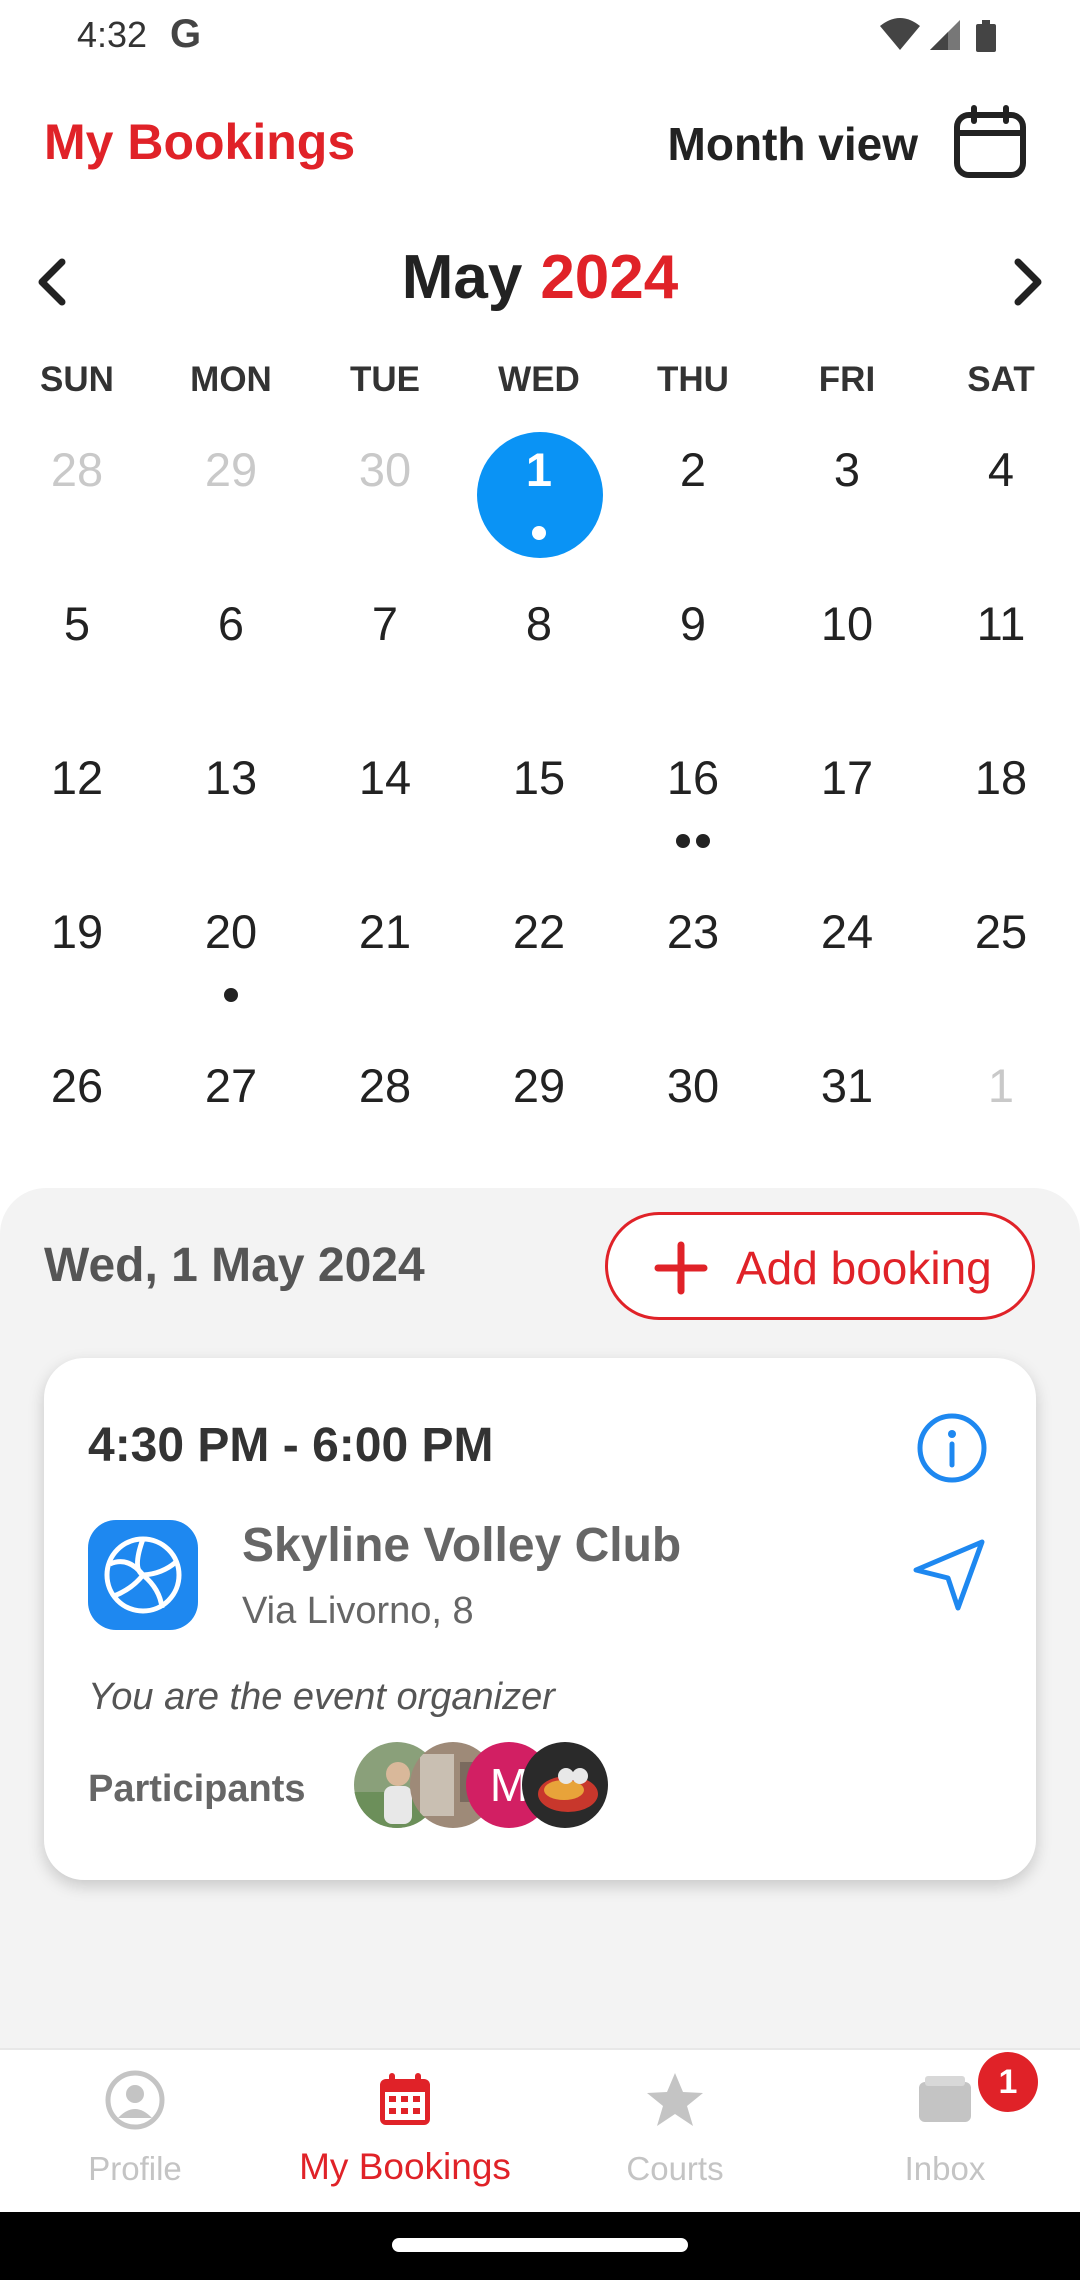  Describe the element at coordinates (943, 36) in the screenshot. I see `status-icons` at that location.